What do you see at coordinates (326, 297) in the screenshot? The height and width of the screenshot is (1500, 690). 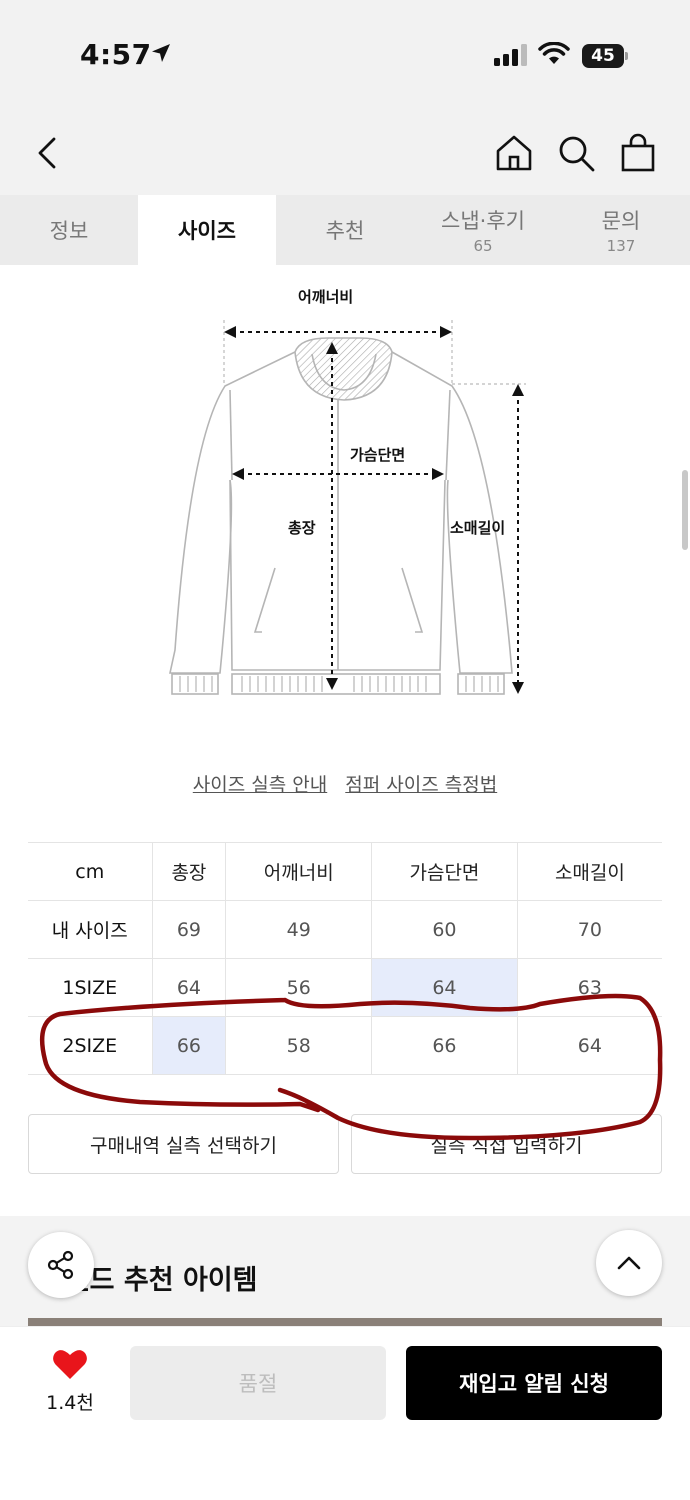 I see `shoulder-width-label: 어깨너비` at bounding box center [326, 297].